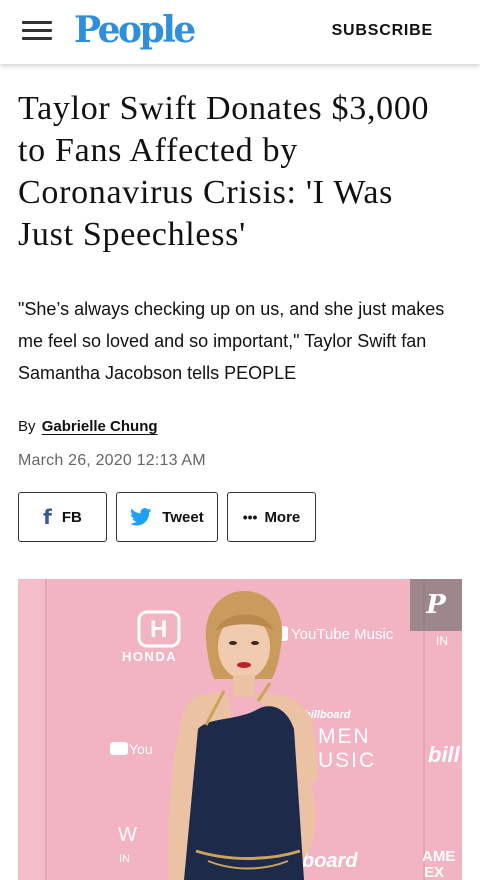 This screenshot has height=880, width=480. I want to click on music-text: USIC, so click(347, 760).